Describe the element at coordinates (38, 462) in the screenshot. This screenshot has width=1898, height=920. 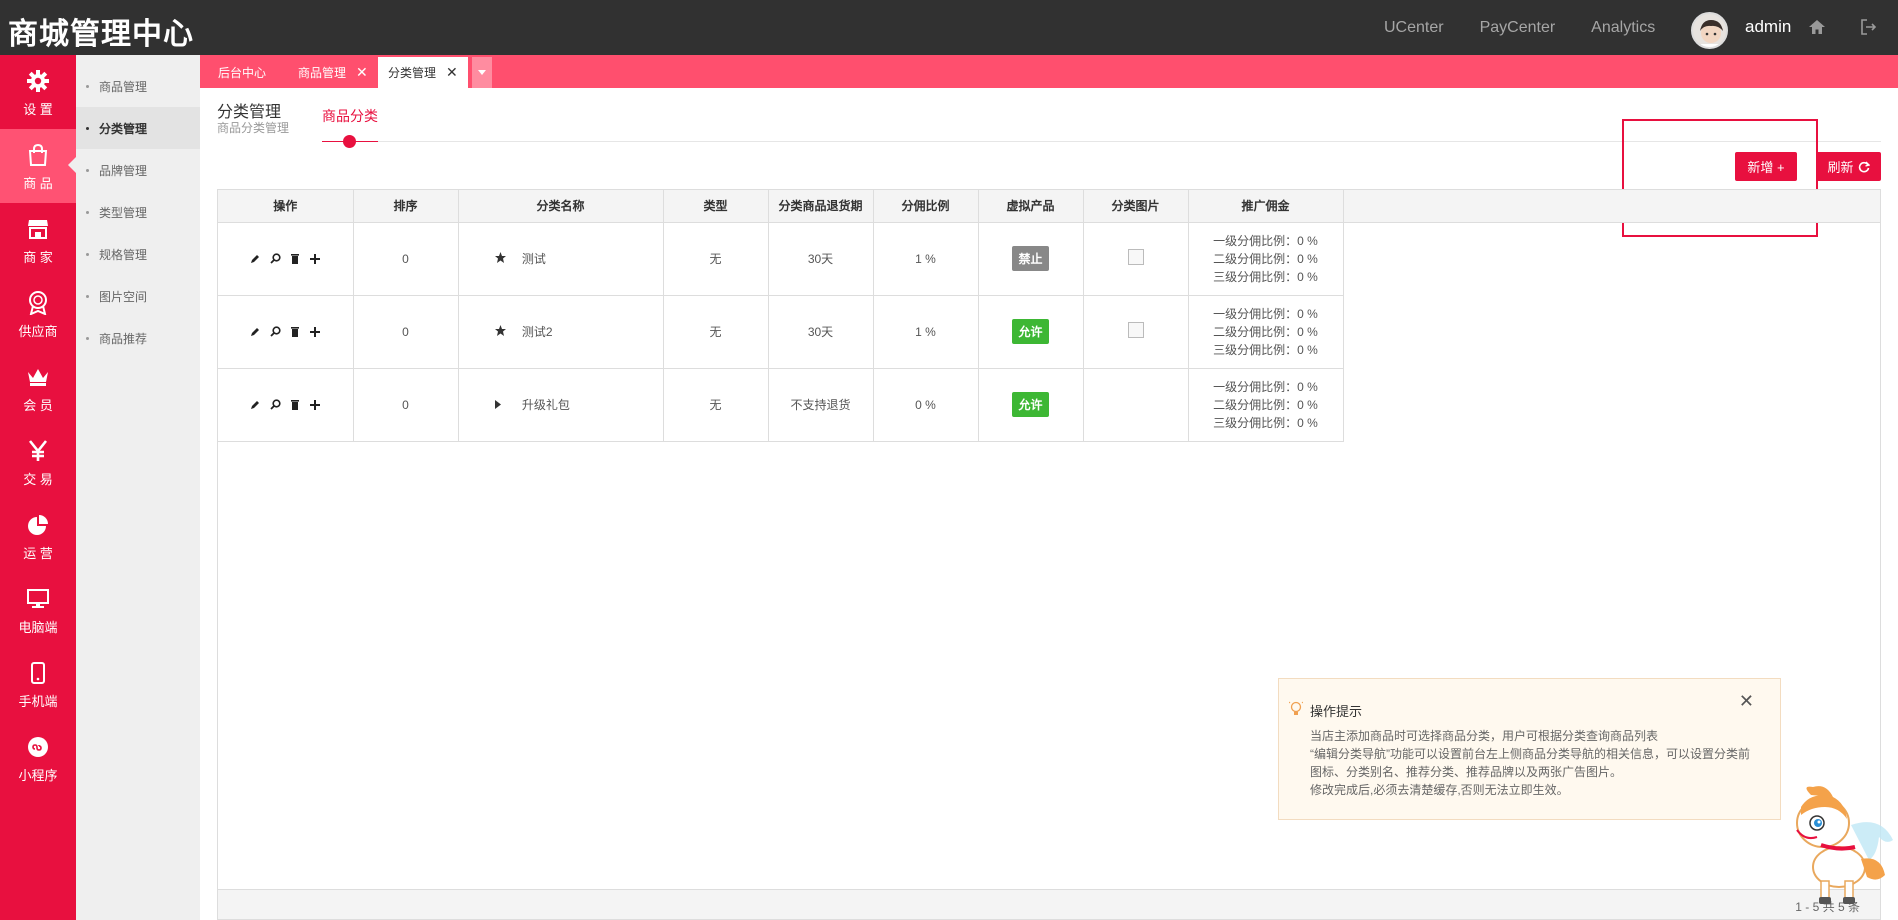
I see `nav-item-trade: 交 易` at that location.